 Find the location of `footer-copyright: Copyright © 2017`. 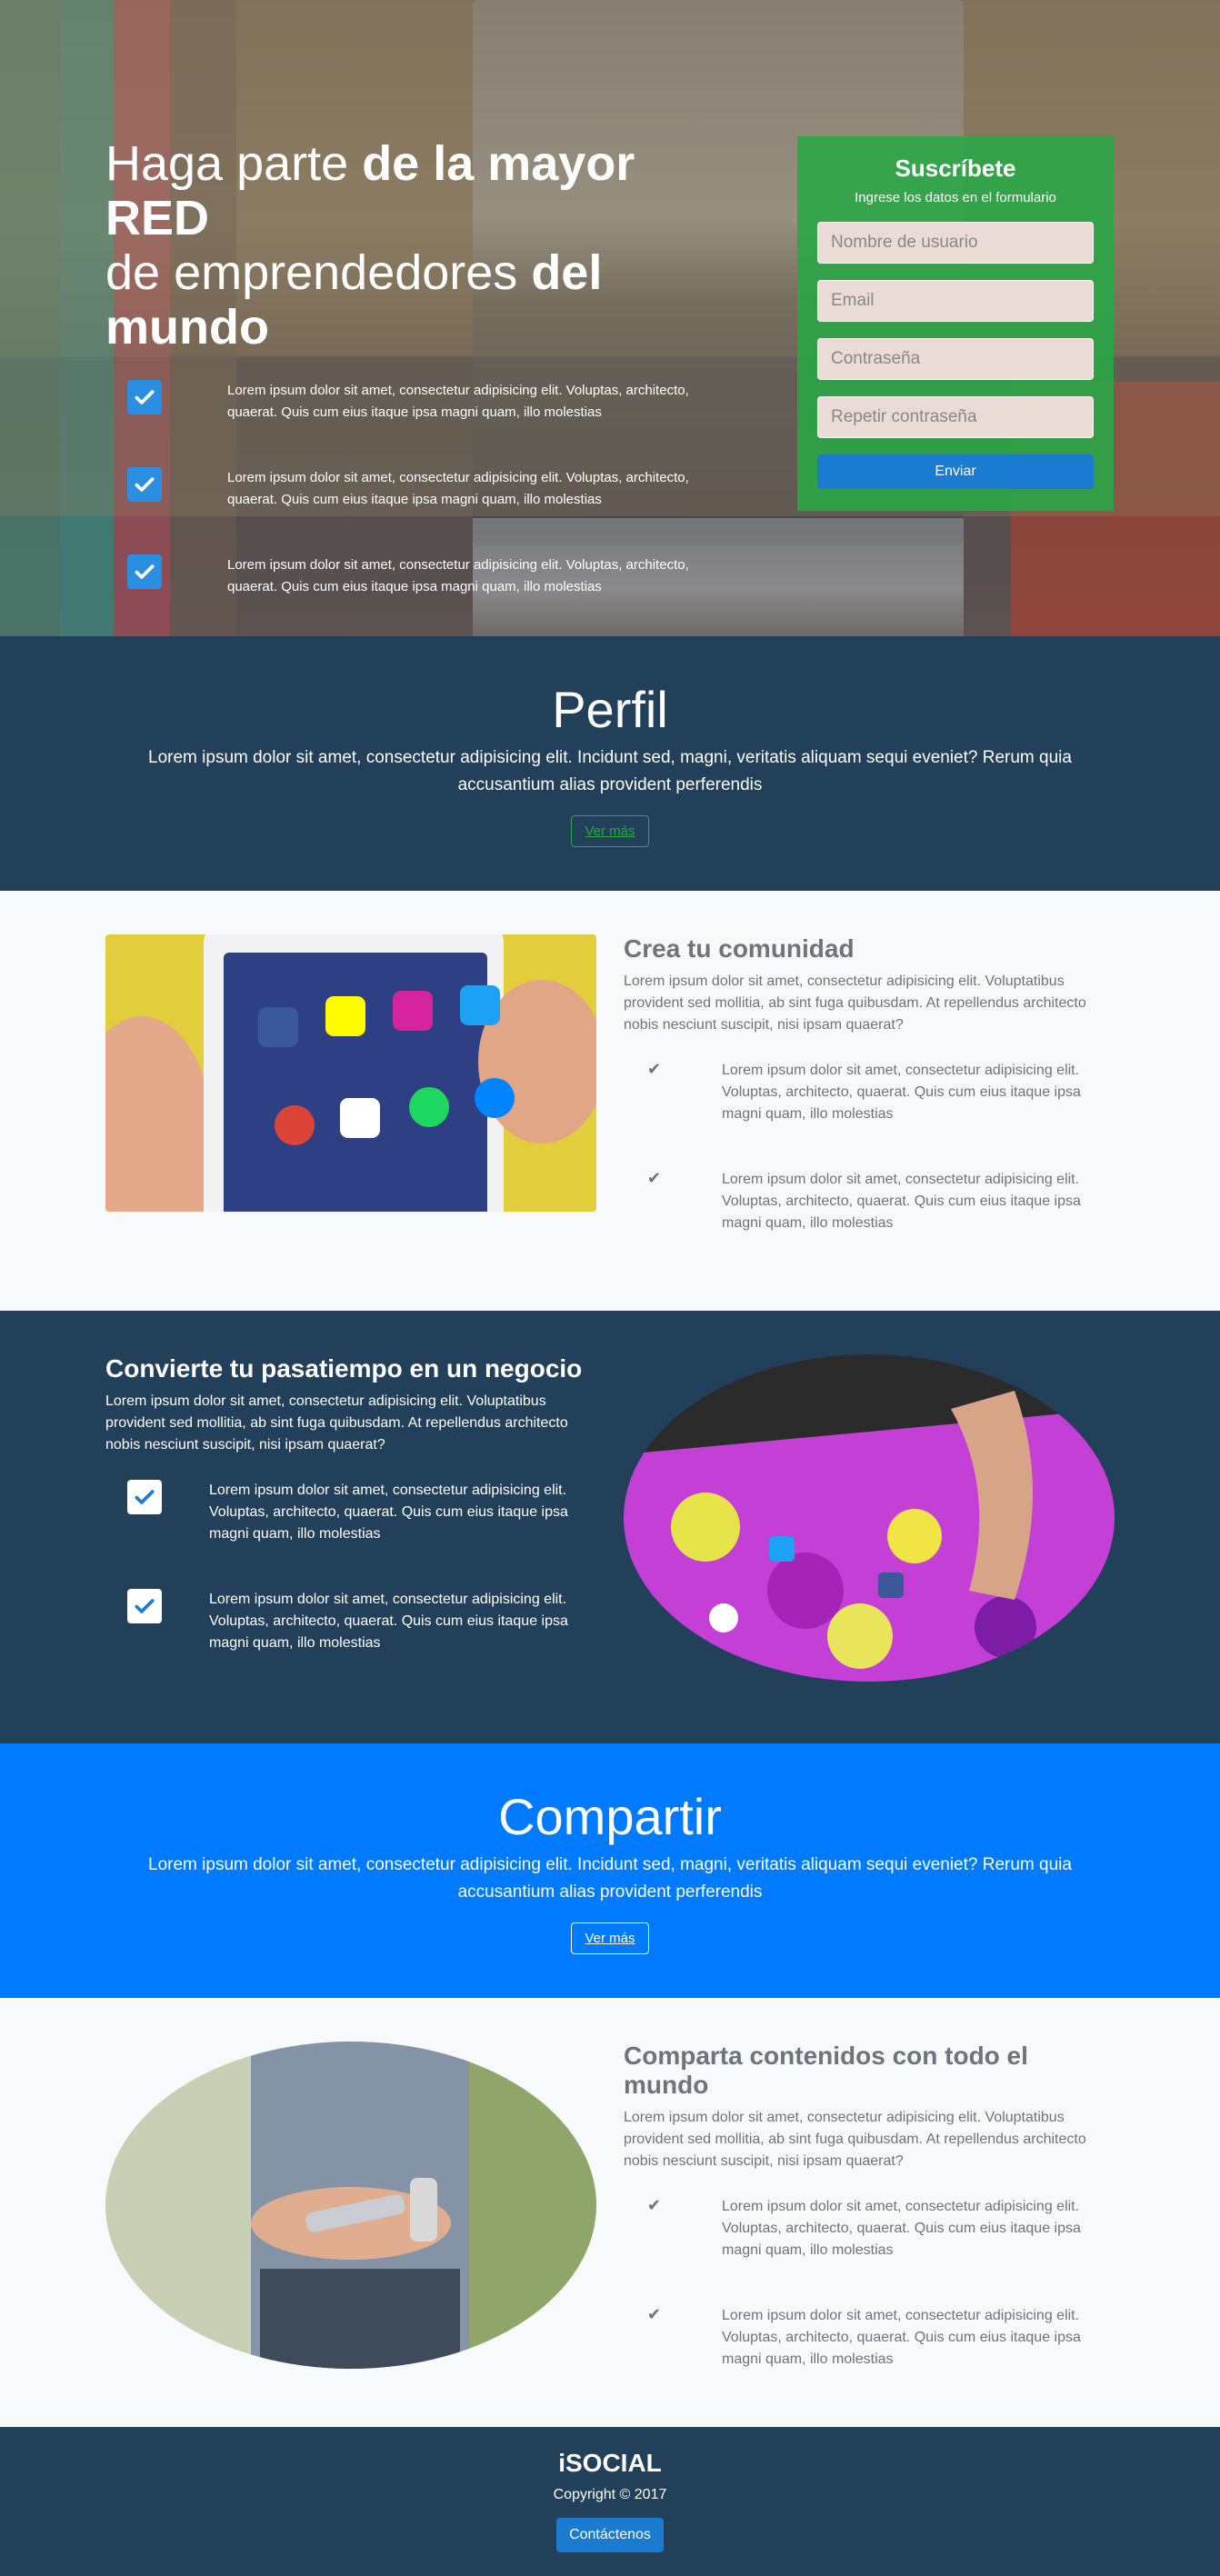

footer-copyright: Copyright © 2017 is located at coordinates (610, 2494).